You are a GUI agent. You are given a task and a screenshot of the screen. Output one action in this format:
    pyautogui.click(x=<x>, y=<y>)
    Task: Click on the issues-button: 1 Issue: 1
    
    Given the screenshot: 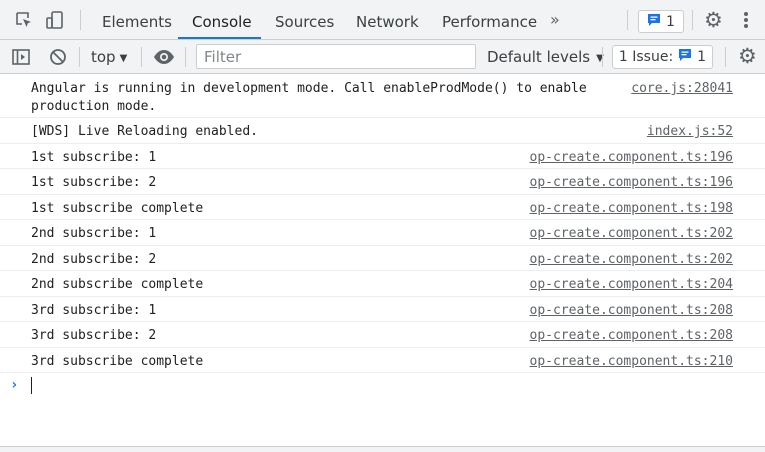 What is the action you would take?
    pyautogui.click(x=662, y=57)
    